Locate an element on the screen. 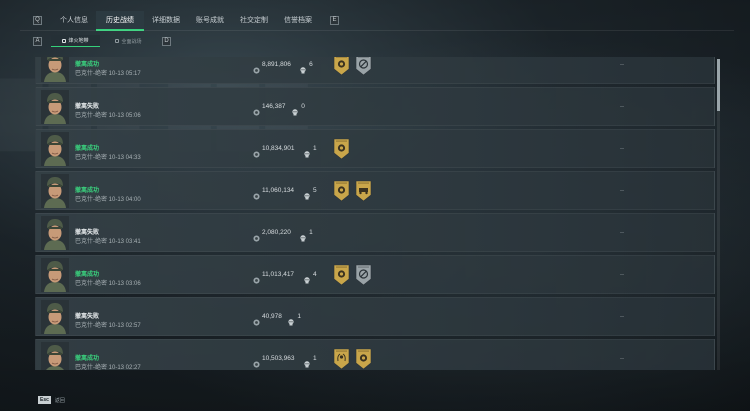  match-record-row: 撤离失败巴克什-绝密 10-13 05:06 146,387 0 -- is located at coordinates (375, 106).